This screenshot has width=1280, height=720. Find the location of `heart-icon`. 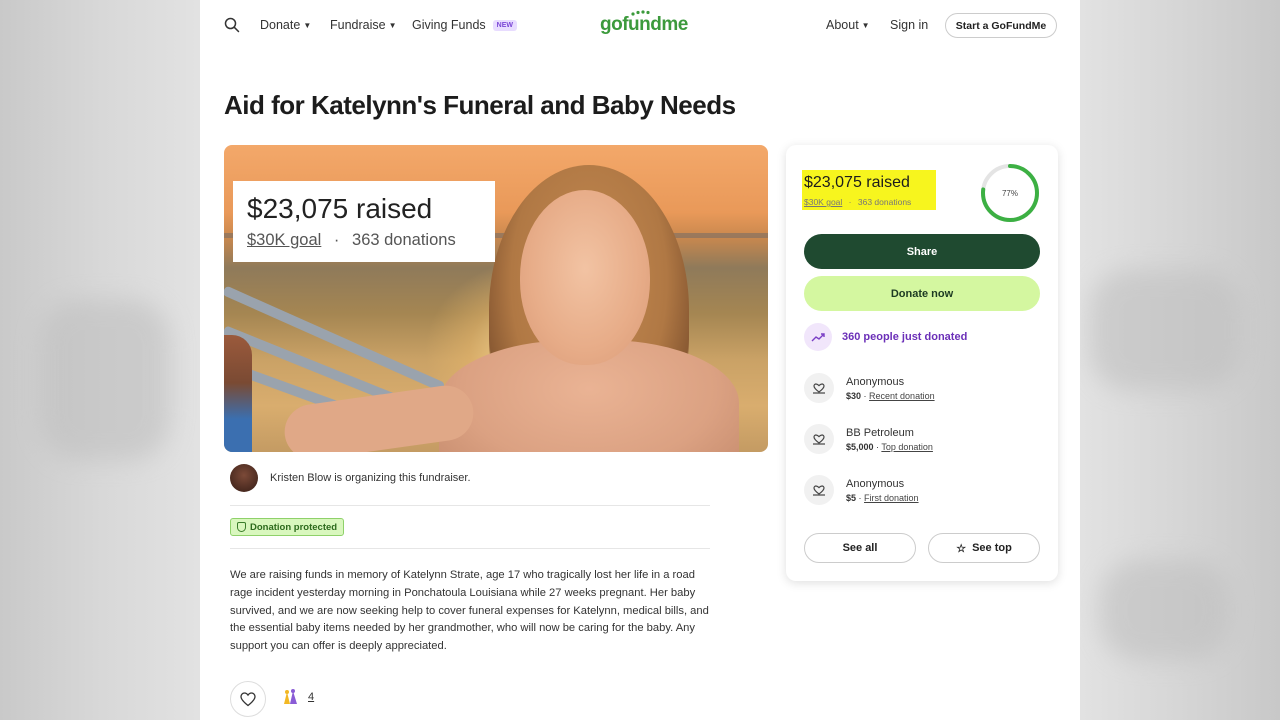

heart-icon is located at coordinates (248, 698).